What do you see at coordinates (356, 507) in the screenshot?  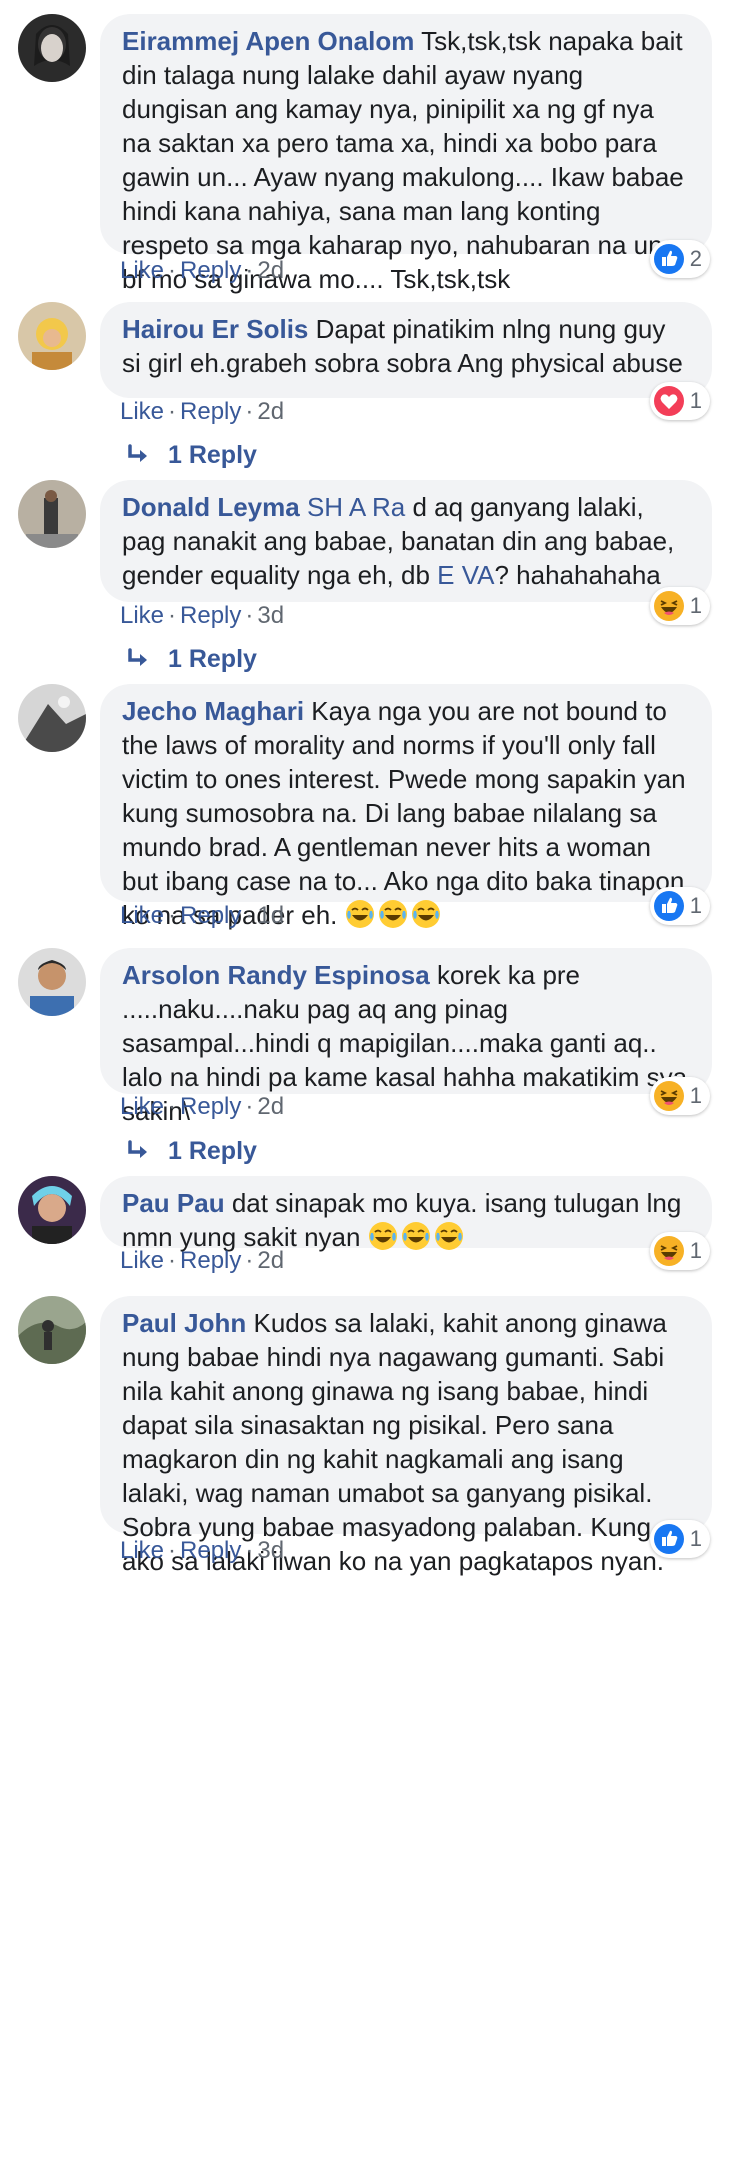 I see `tagged-user: SH A Ra` at bounding box center [356, 507].